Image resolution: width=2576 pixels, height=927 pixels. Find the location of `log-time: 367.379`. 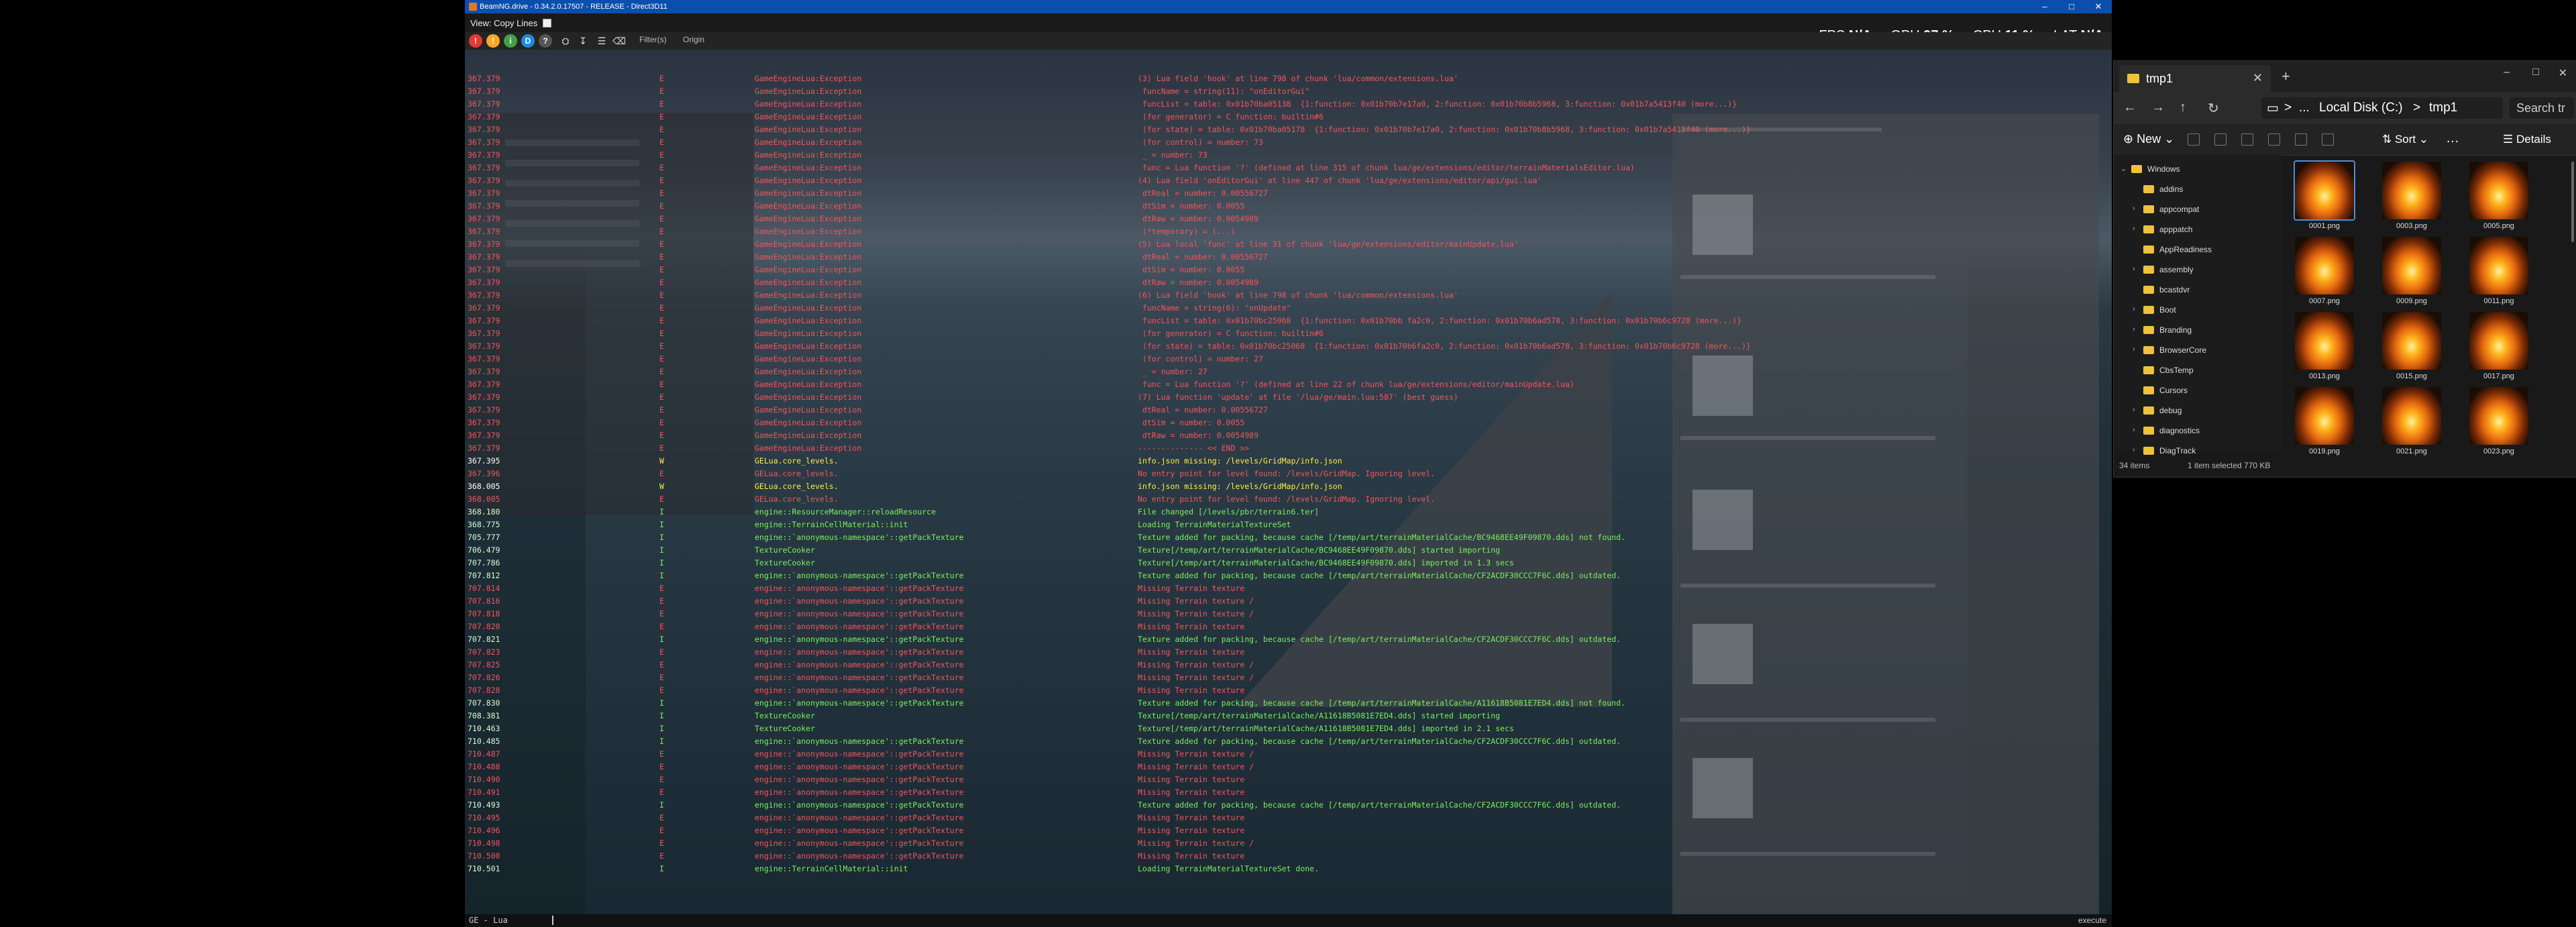

log-time: 367.379 is located at coordinates (484, 142).